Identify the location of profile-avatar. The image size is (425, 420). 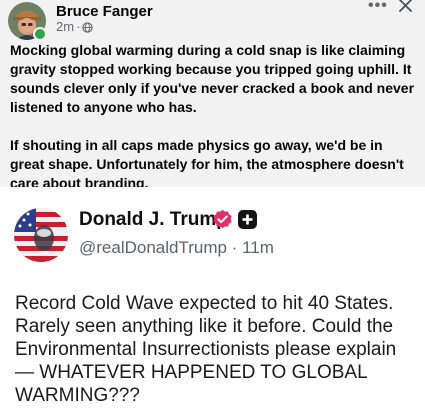
(41, 235).